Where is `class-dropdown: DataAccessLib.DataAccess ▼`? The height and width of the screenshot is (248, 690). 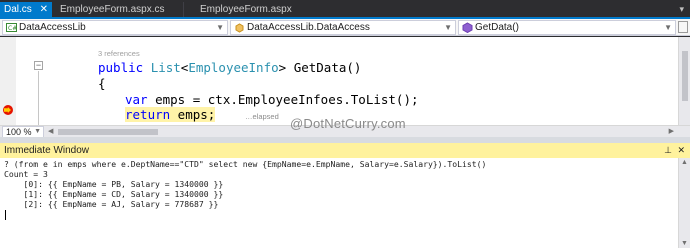
class-dropdown: DataAccessLib.DataAccess ▼ is located at coordinates (343, 27).